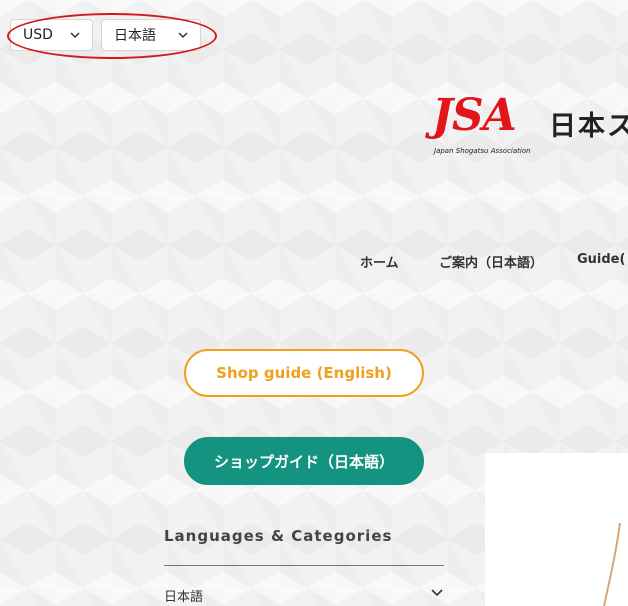 This screenshot has width=628, height=606. I want to click on language-value: 日本語, so click(135, 36).